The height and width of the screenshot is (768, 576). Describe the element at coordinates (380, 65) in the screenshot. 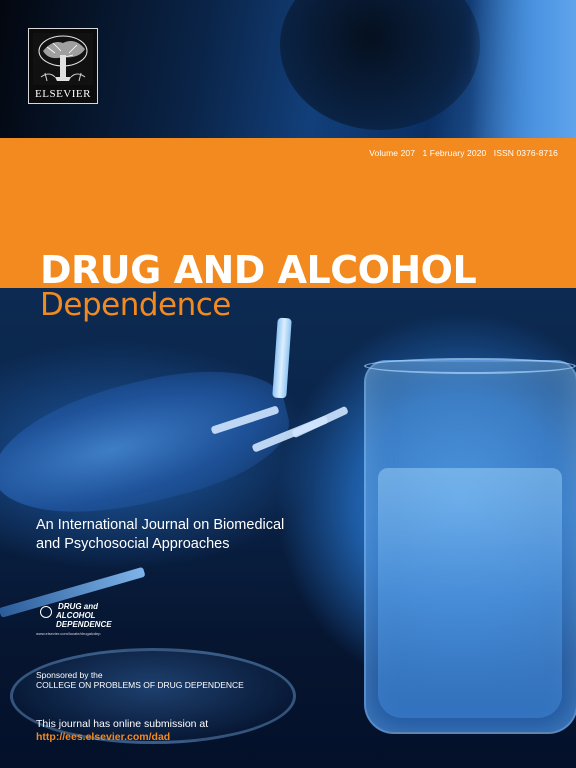

I see `photo-head-silhouette` at that location.